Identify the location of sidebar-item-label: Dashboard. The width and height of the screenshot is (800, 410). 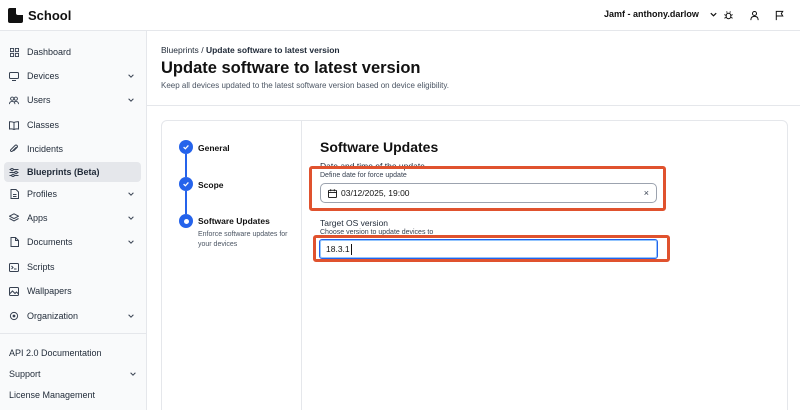
(49, 52).